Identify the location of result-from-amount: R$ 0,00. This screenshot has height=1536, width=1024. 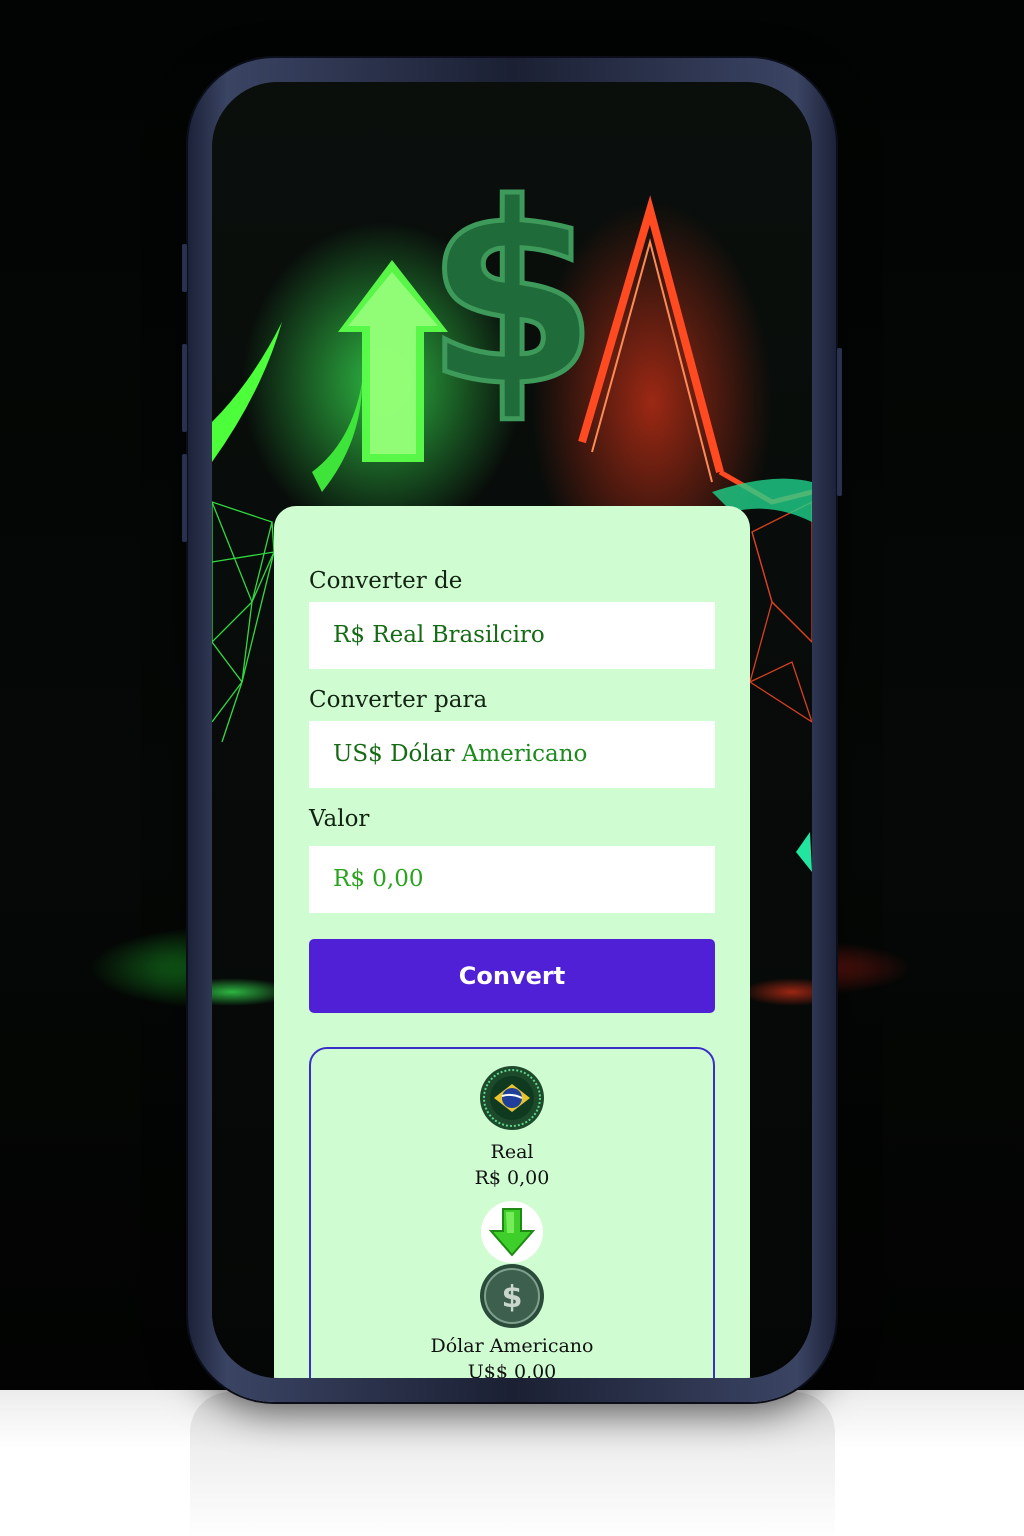
(512, 1178).